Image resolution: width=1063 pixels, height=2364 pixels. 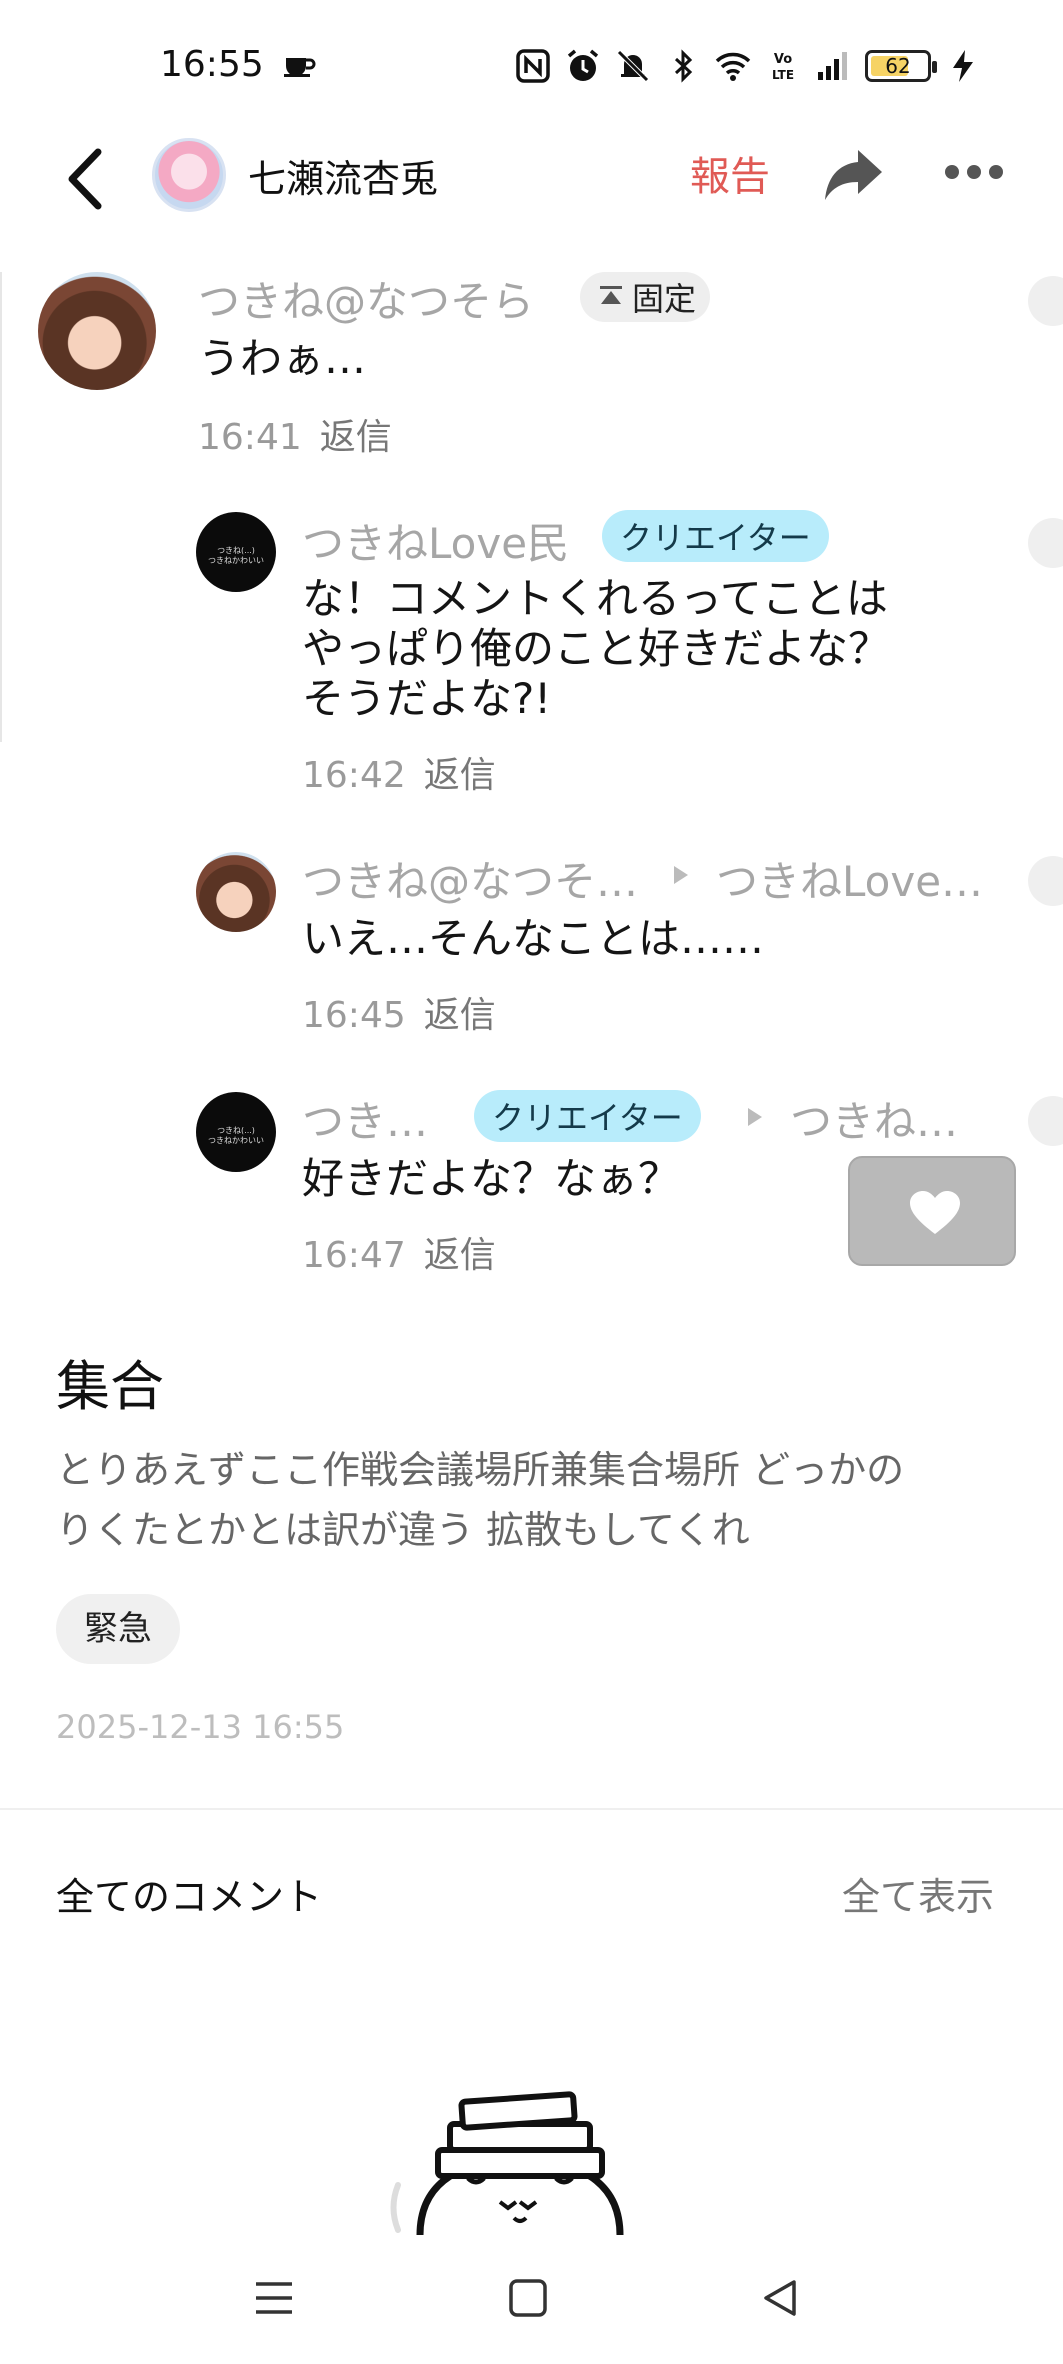 I want to click on comment-time: 16:41, so click(x=250, y=437).